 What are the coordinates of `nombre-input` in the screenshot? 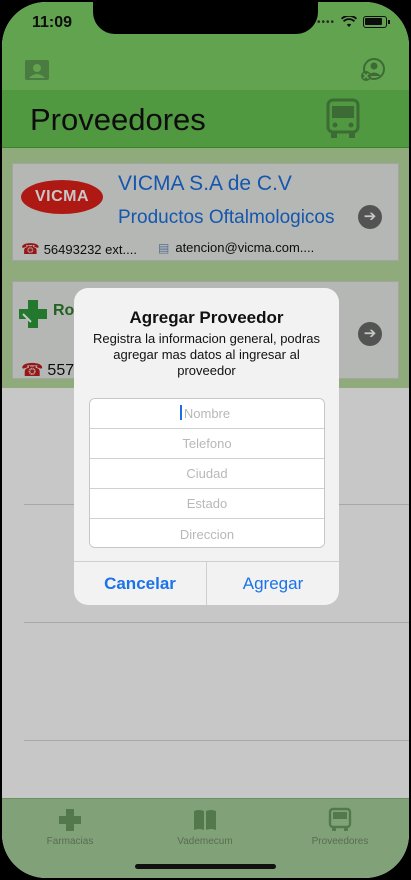 It's located at (207, 414).